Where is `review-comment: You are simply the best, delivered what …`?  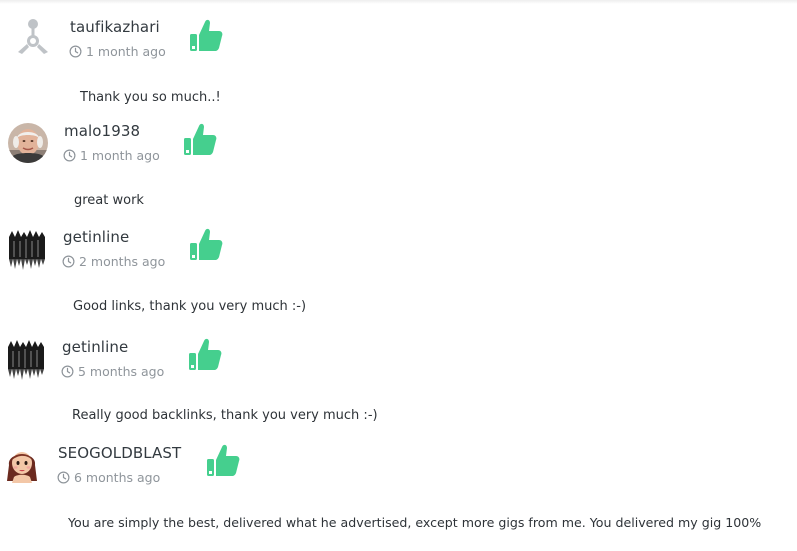
review-comment: You are simply the best, delivered what … is located at coordinates (415, 522).